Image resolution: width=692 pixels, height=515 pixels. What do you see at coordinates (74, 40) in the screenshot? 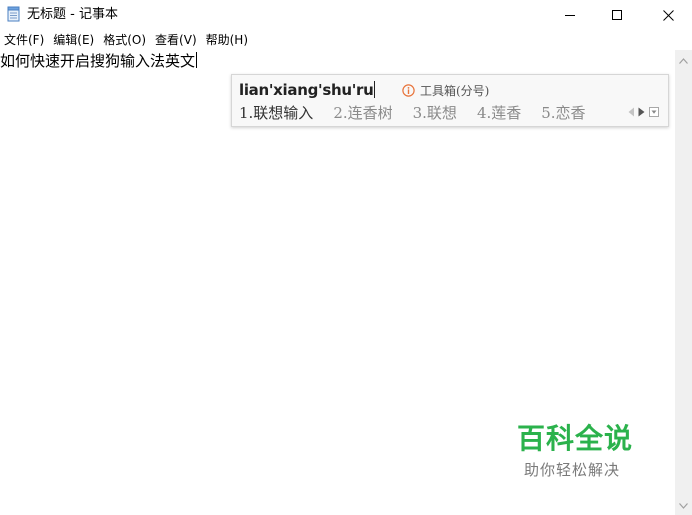
I see `menu-edit: 编辑(E)` at bounding box center [74, 40].